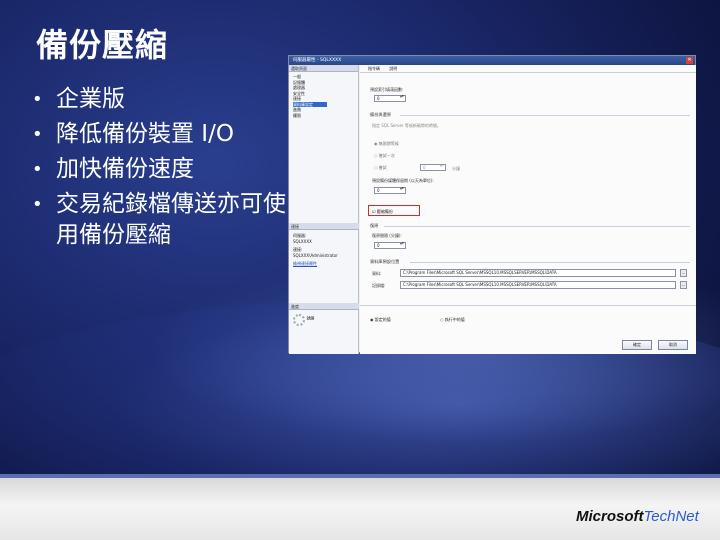 The image size is (720, 540). I want to click on retention-label: 預設備份媒體保留期 (以天為單位):, so click(403, 180).